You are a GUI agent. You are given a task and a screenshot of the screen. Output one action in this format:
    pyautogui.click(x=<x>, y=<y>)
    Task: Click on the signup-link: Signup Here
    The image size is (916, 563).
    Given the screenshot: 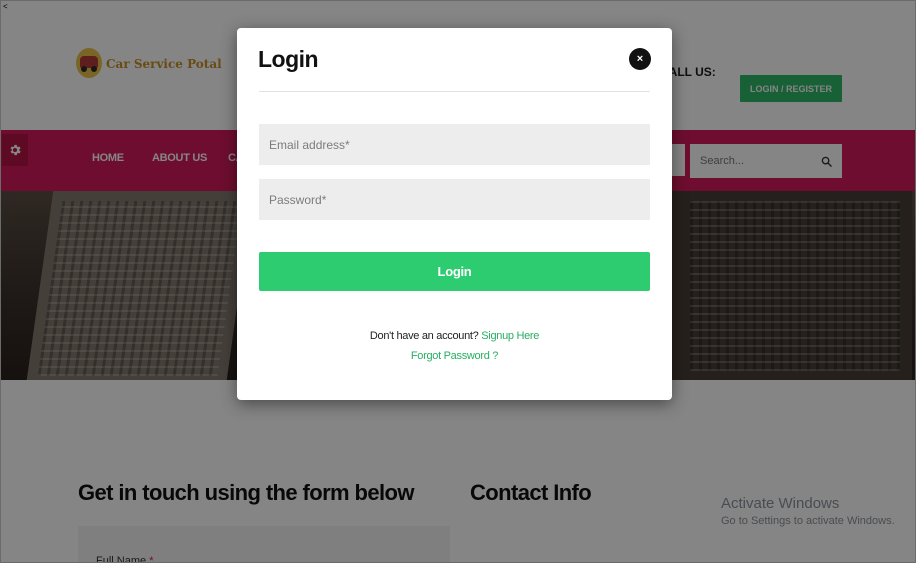 What is the action you would take?
    pyautogui.click(x=510, y=336)
    